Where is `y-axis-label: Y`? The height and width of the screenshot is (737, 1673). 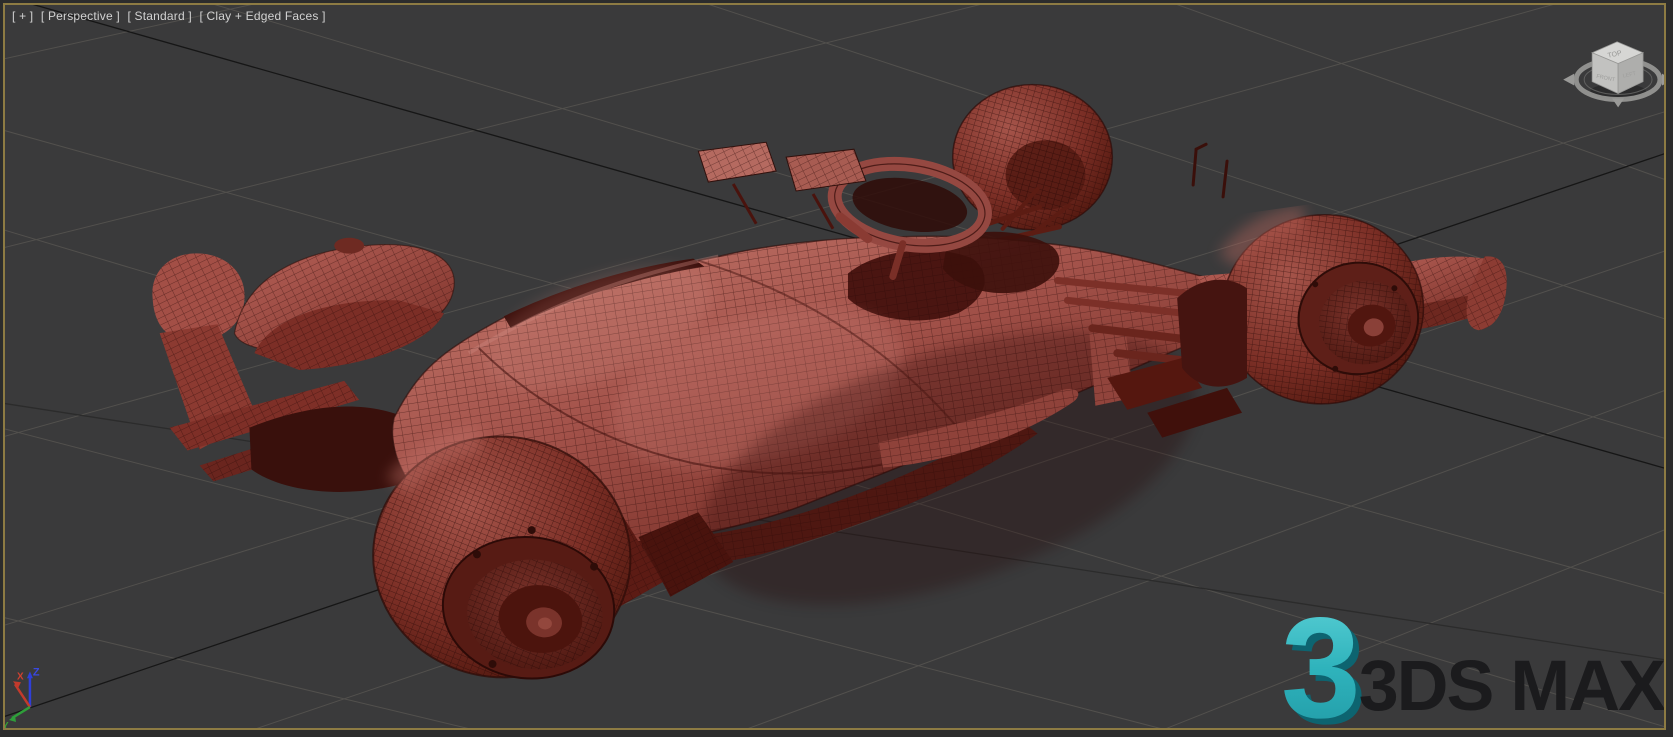 y-axis-label: Y is located at coordinates (7, 724).